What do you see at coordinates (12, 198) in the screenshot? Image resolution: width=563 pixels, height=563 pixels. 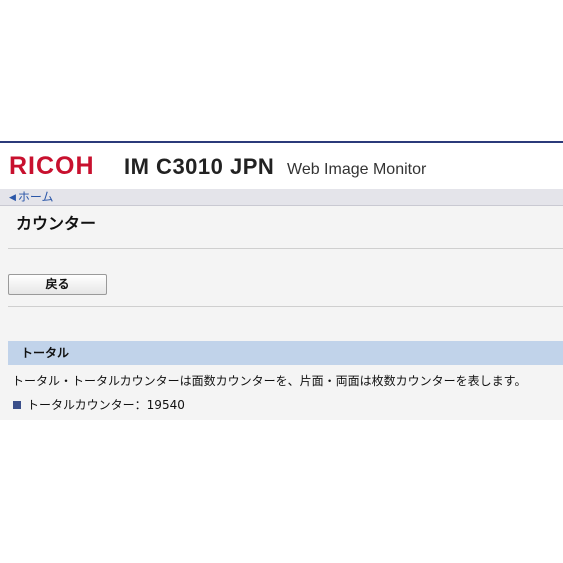 I see `left-triangle-icon: ◀` at bounding box center [12, 198].